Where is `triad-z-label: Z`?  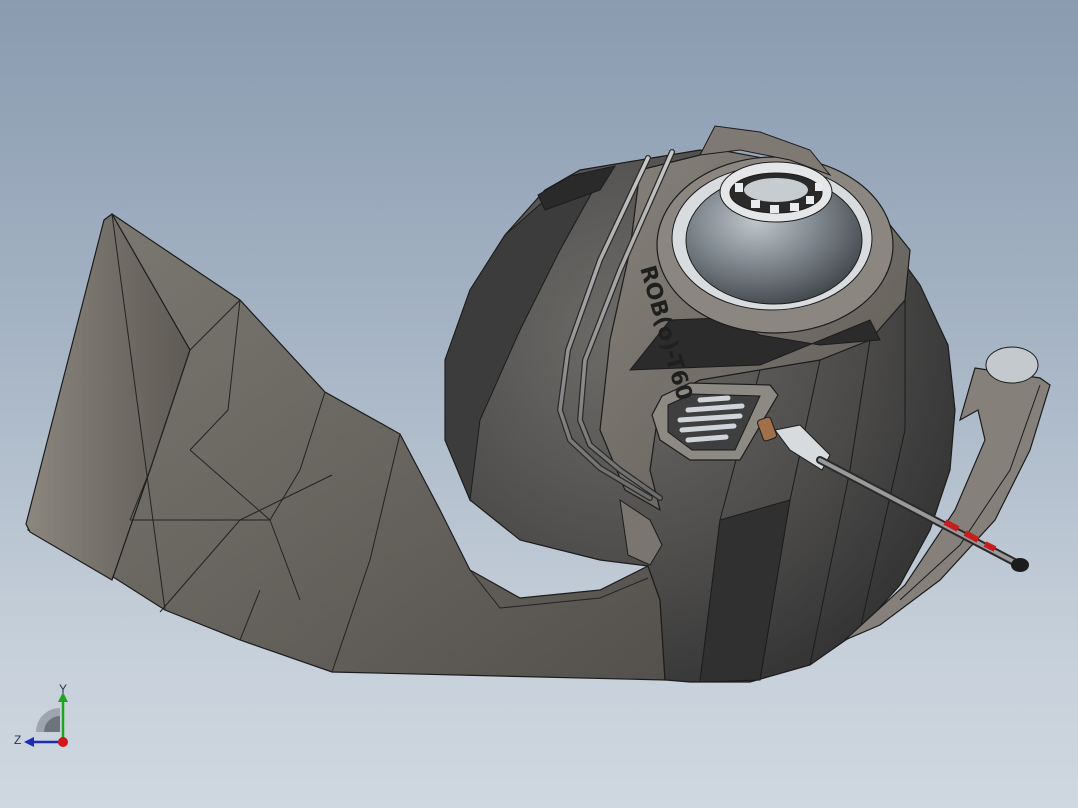 triad-z-label: Z is located at coordinates (17, 740).